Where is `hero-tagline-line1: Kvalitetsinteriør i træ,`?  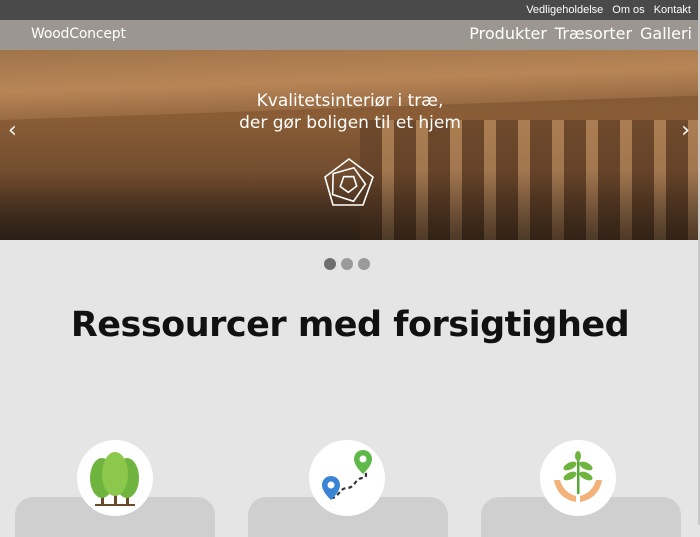 hero-tagline-line1: Kvalitetsinteriør i træ, is located at coordinates (350, 101).